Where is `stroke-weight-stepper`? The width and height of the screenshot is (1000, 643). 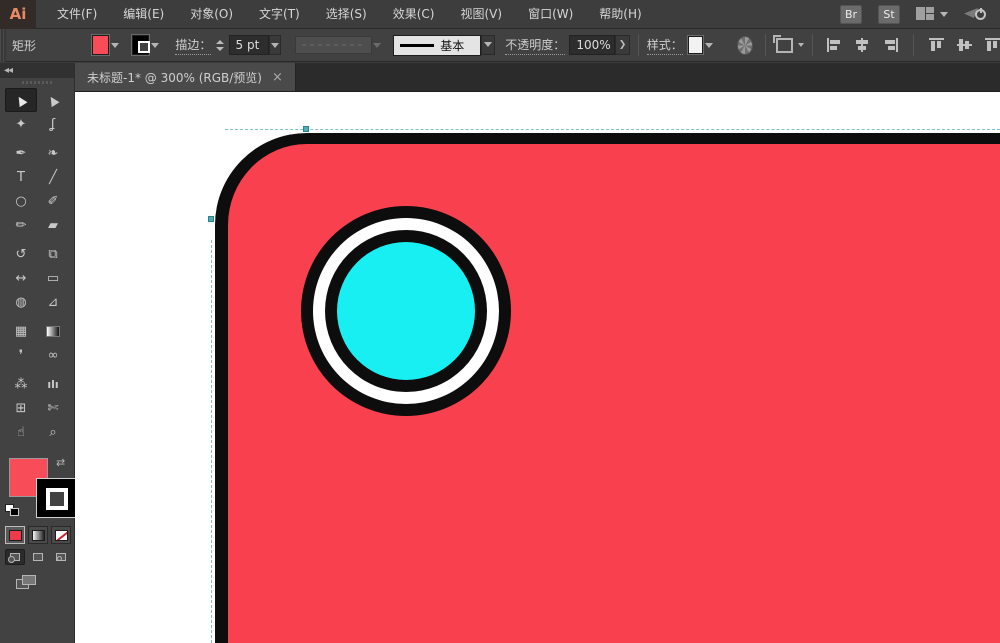
stroke-weight-stepper is located at coordinates (220, 45).